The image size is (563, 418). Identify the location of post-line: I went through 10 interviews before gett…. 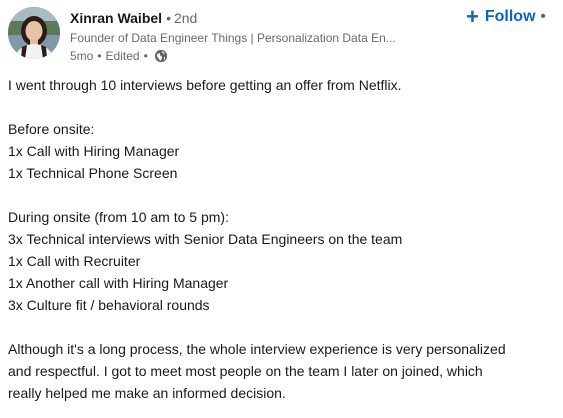
(205, 85).